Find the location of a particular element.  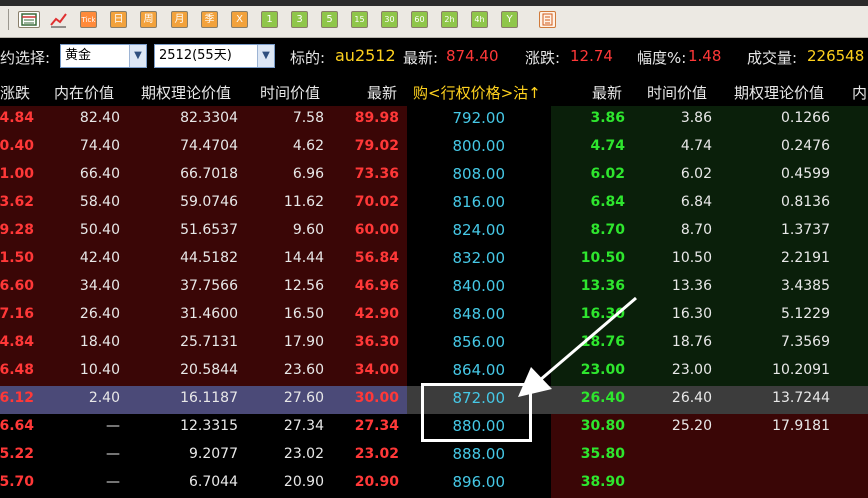

put-last-cell: 16.30 is located at coordinates (602, 314).